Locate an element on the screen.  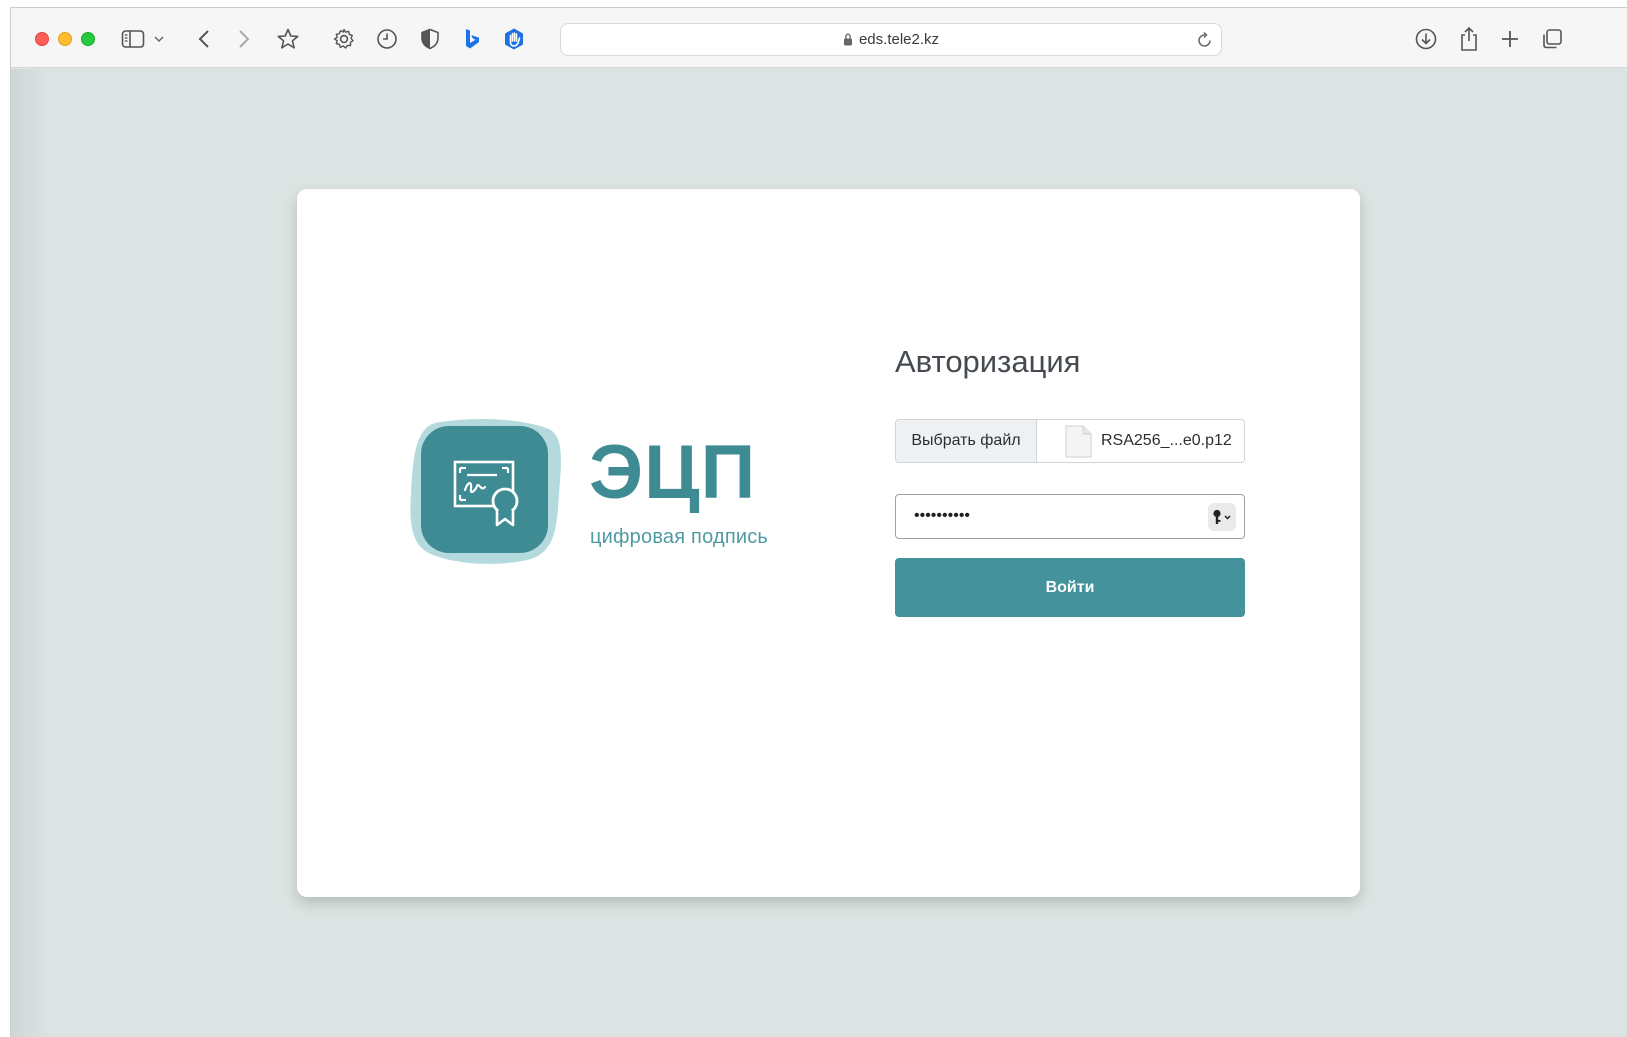
new-tab-plus-icon is located at coordinates (1510, 39).